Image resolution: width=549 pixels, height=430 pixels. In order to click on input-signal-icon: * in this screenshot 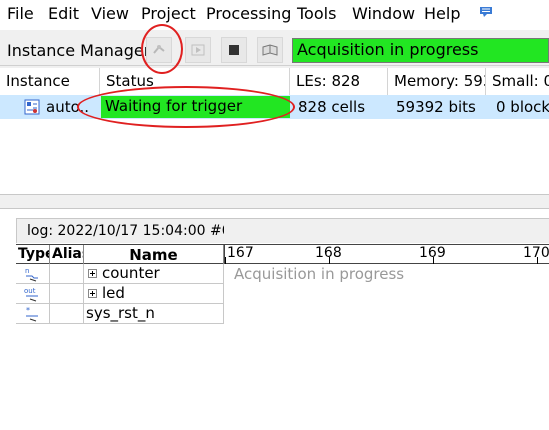, I will do `click(32, 314)`.